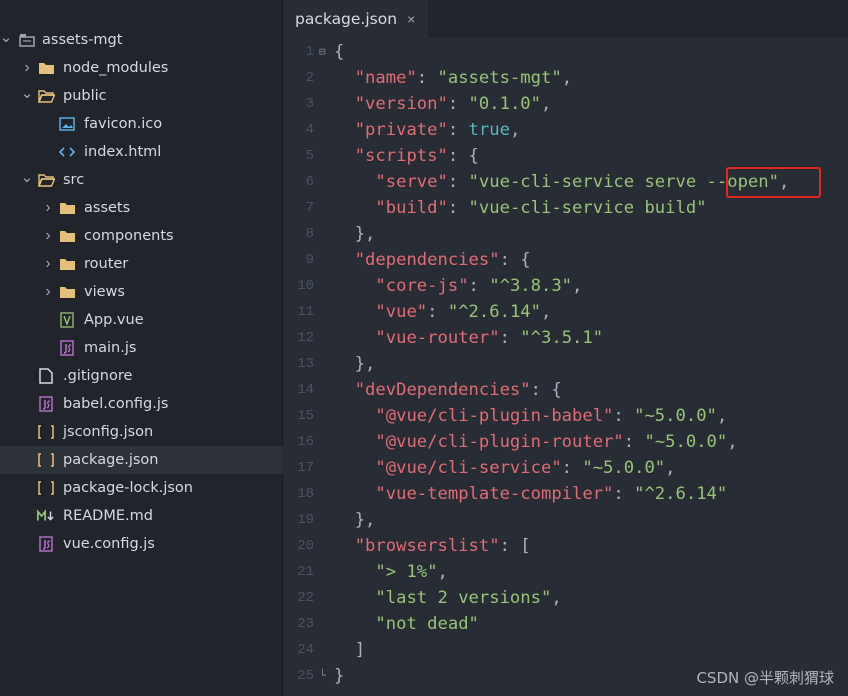 Image resolution: width=848 pixels, height=696 pixels. I want to click on code-line: 9 "dependencies": {, so click(565, 260).